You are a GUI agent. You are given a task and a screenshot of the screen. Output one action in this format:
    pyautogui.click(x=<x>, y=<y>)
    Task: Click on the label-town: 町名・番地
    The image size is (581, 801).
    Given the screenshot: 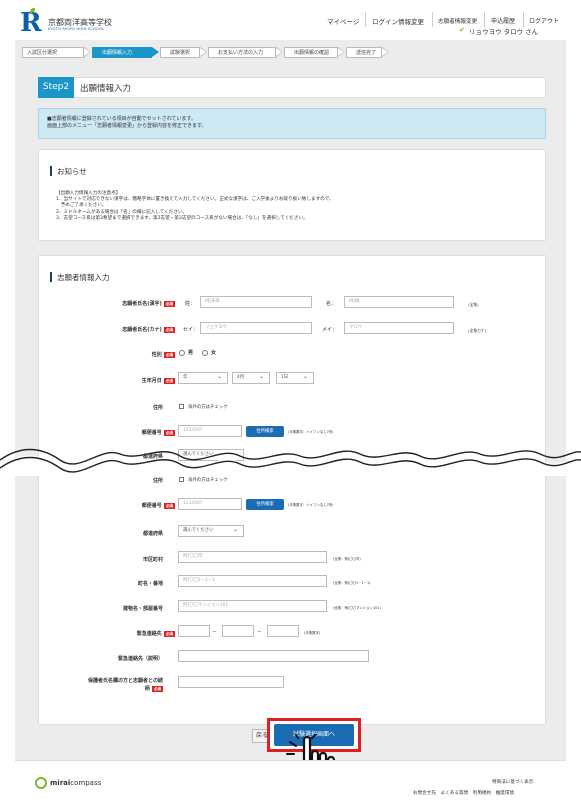 What is the action you would take?
    pyautogui.click(x=150, y=584)
    